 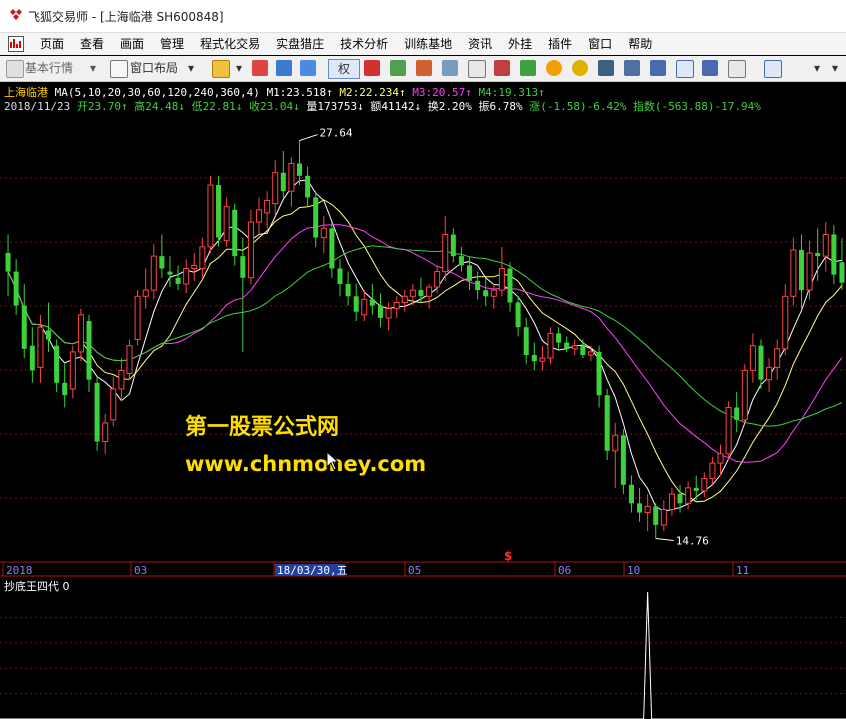 What do you see at coordinates (528, 68) in the screenshot?
I see `money-icon` at bounding box center [528, 68].